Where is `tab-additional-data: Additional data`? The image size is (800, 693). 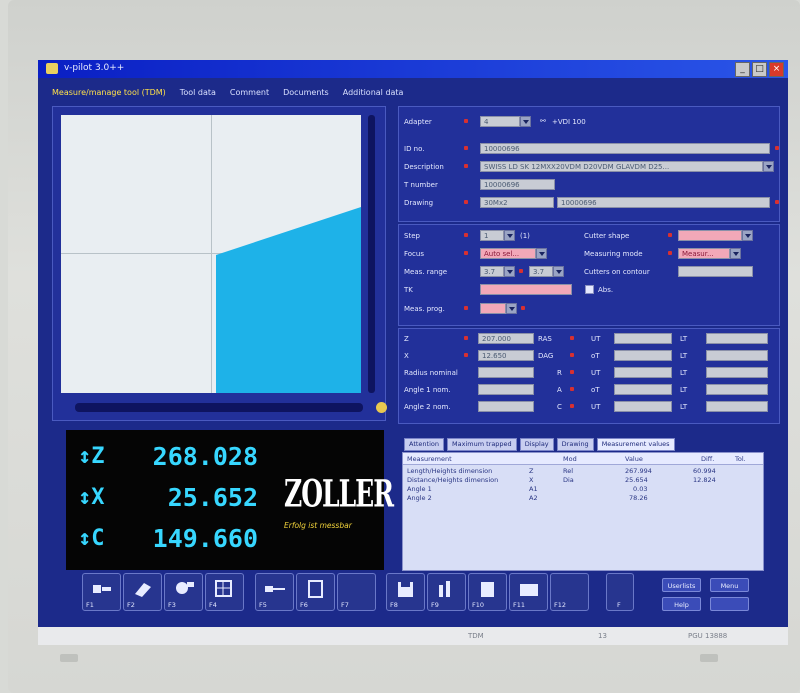 tab-additional-data: Additional data is located at coordinates (373, 92).